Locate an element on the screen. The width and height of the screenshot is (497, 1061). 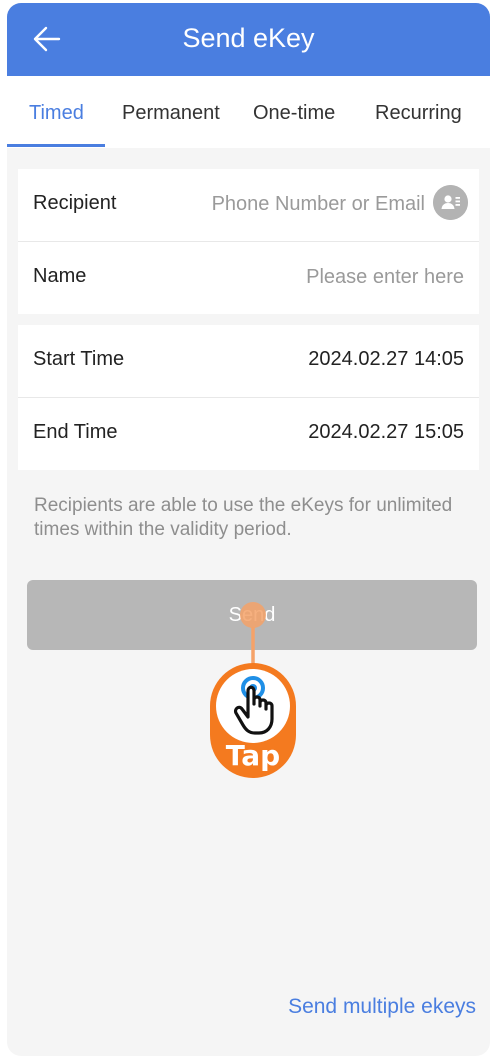
end-time-value: 2024.02.27 15:05 is located at coordinates (386, 432).